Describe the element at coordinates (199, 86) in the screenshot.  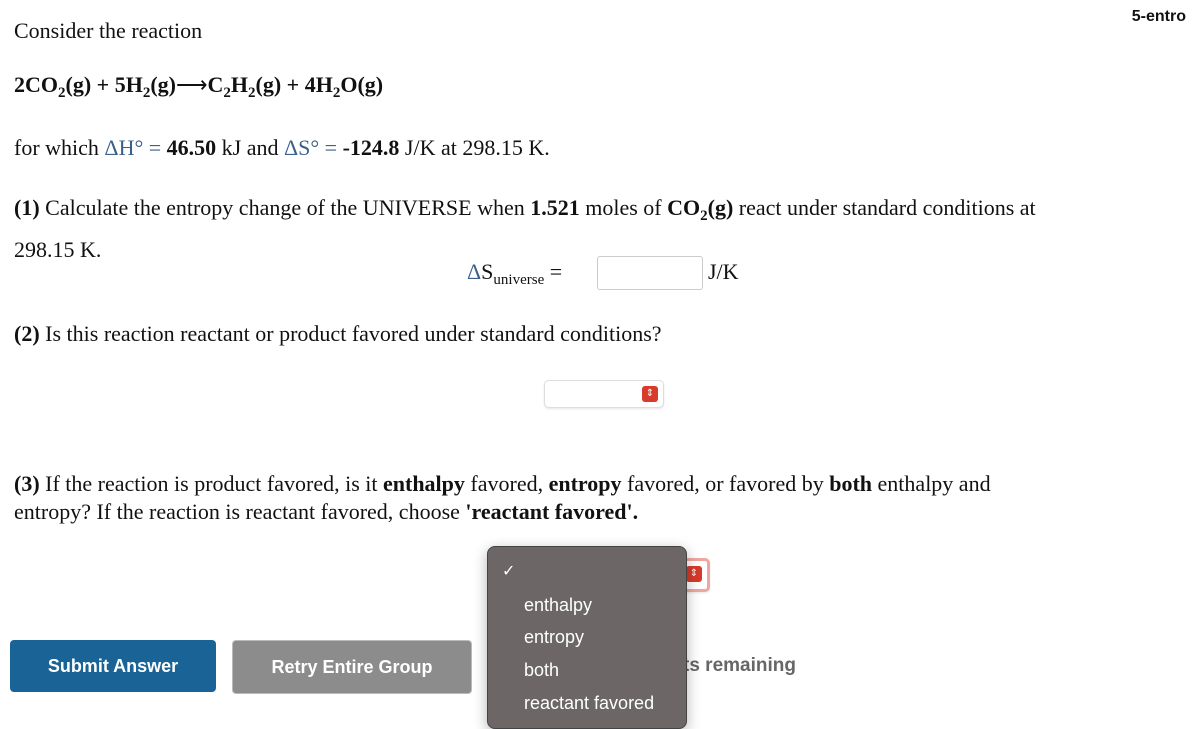
I see `reaction-equation: 2CO2(g) + 5H2(g)⟶C2H2(g) + 4H2O(g)` at that location.